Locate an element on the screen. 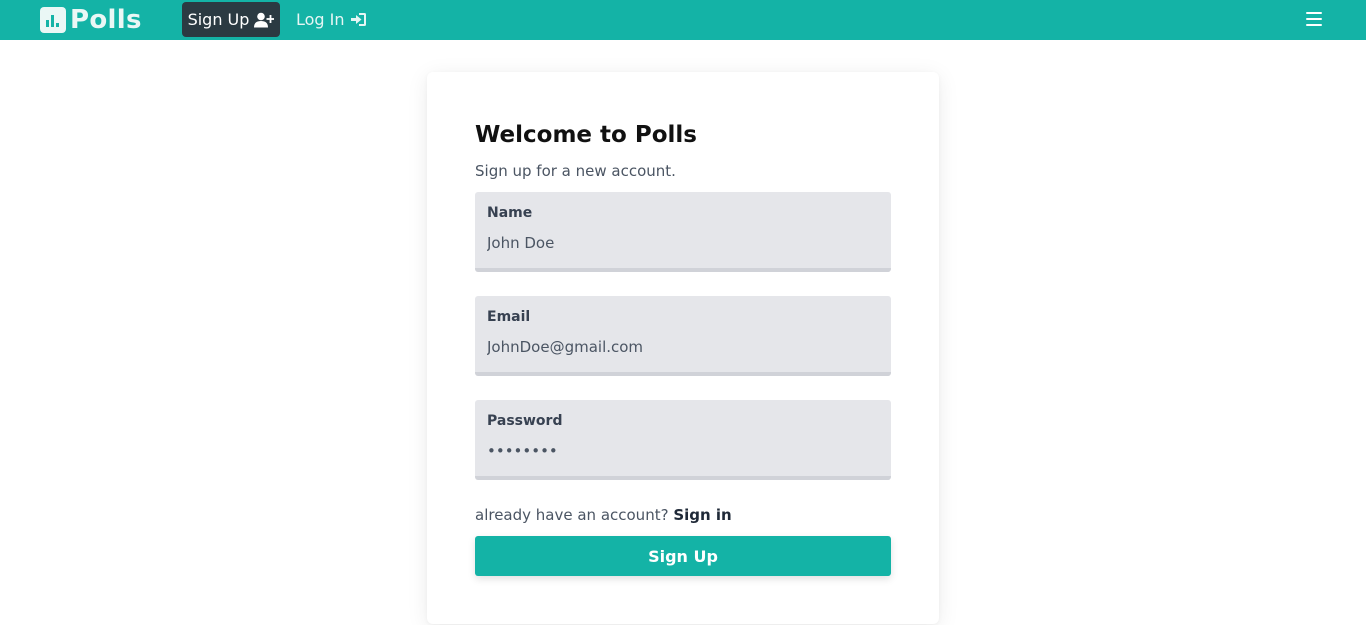 The width and height of the screenshot is (1366, 625). signin-prompt: already have an account? Sign in is located at coordinates (603, 515).